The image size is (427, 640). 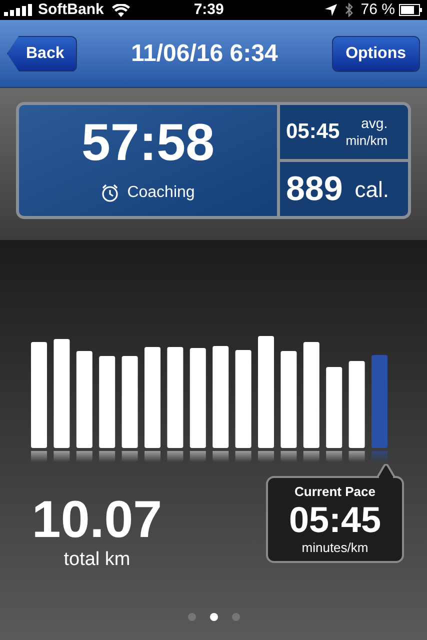 I want to click on carrier-name: SoftBank, so click(x=71, y=10).